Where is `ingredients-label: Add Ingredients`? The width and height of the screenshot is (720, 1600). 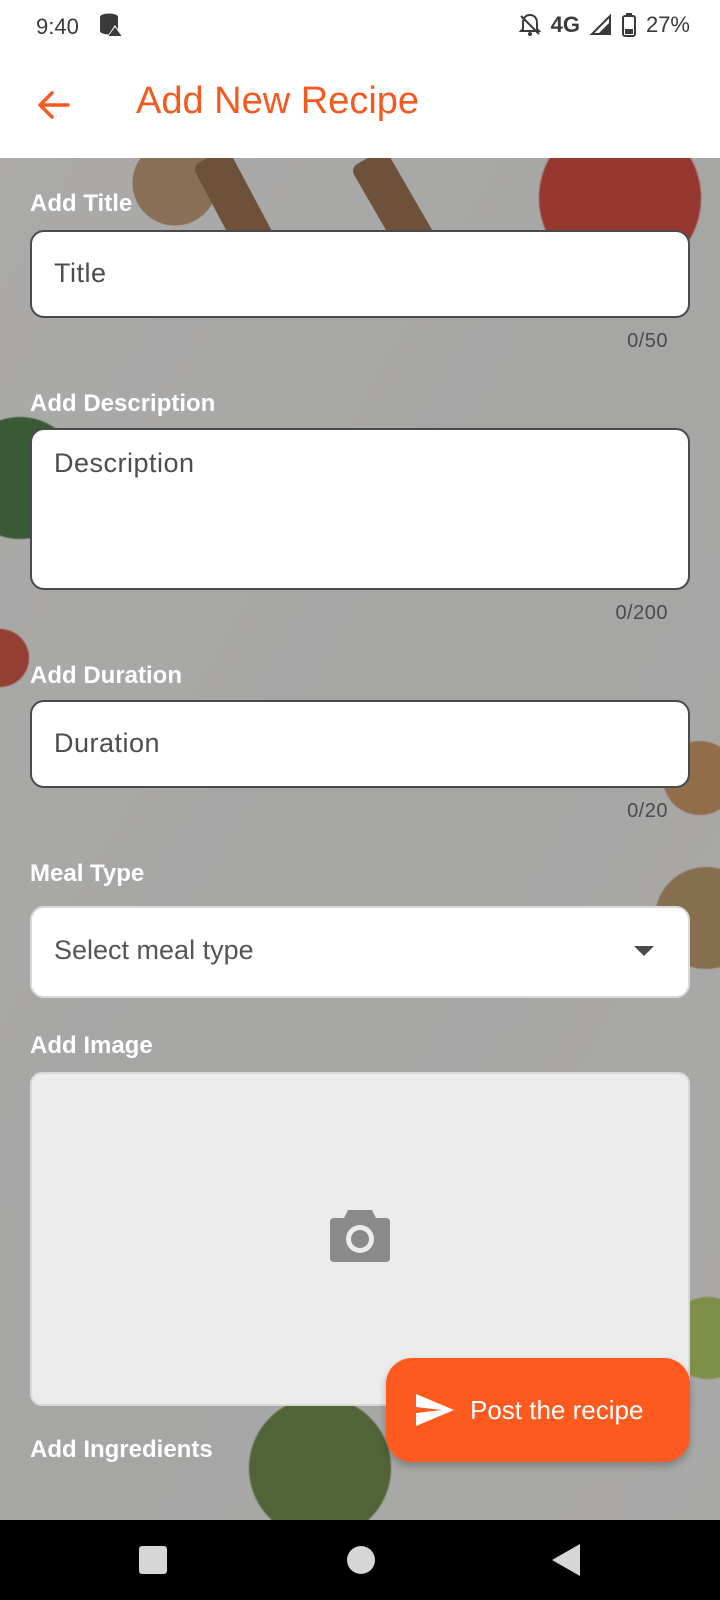 ingredients-label: Add Ingredients is located at coordinates (121, 1449).